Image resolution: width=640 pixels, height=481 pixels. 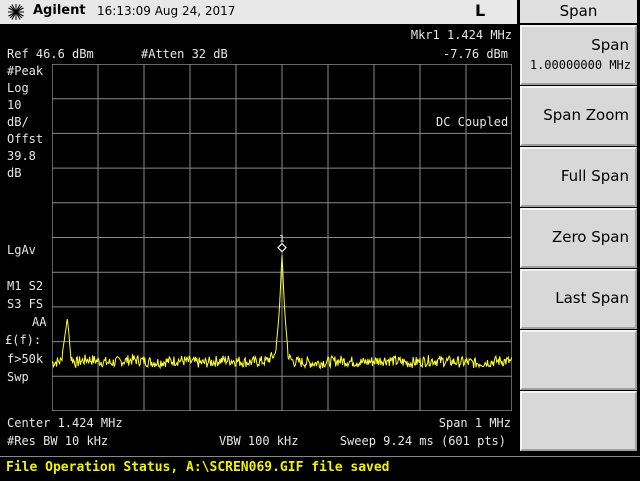 I want to click on center-frequency: Center 1.424 MHz, so click(x=65, y=423).